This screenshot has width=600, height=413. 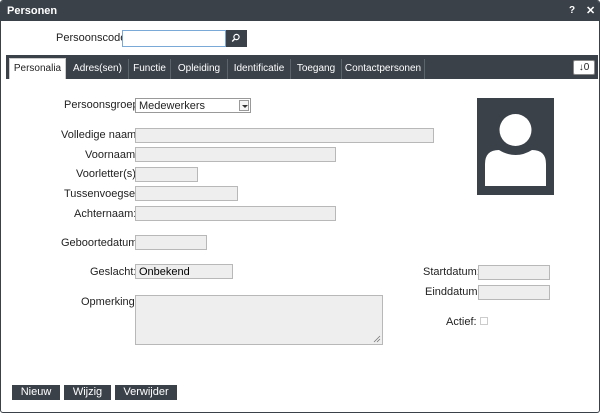 I want to click on volledige-naam-label: Volledige naam:, so click(x=100, y=135).